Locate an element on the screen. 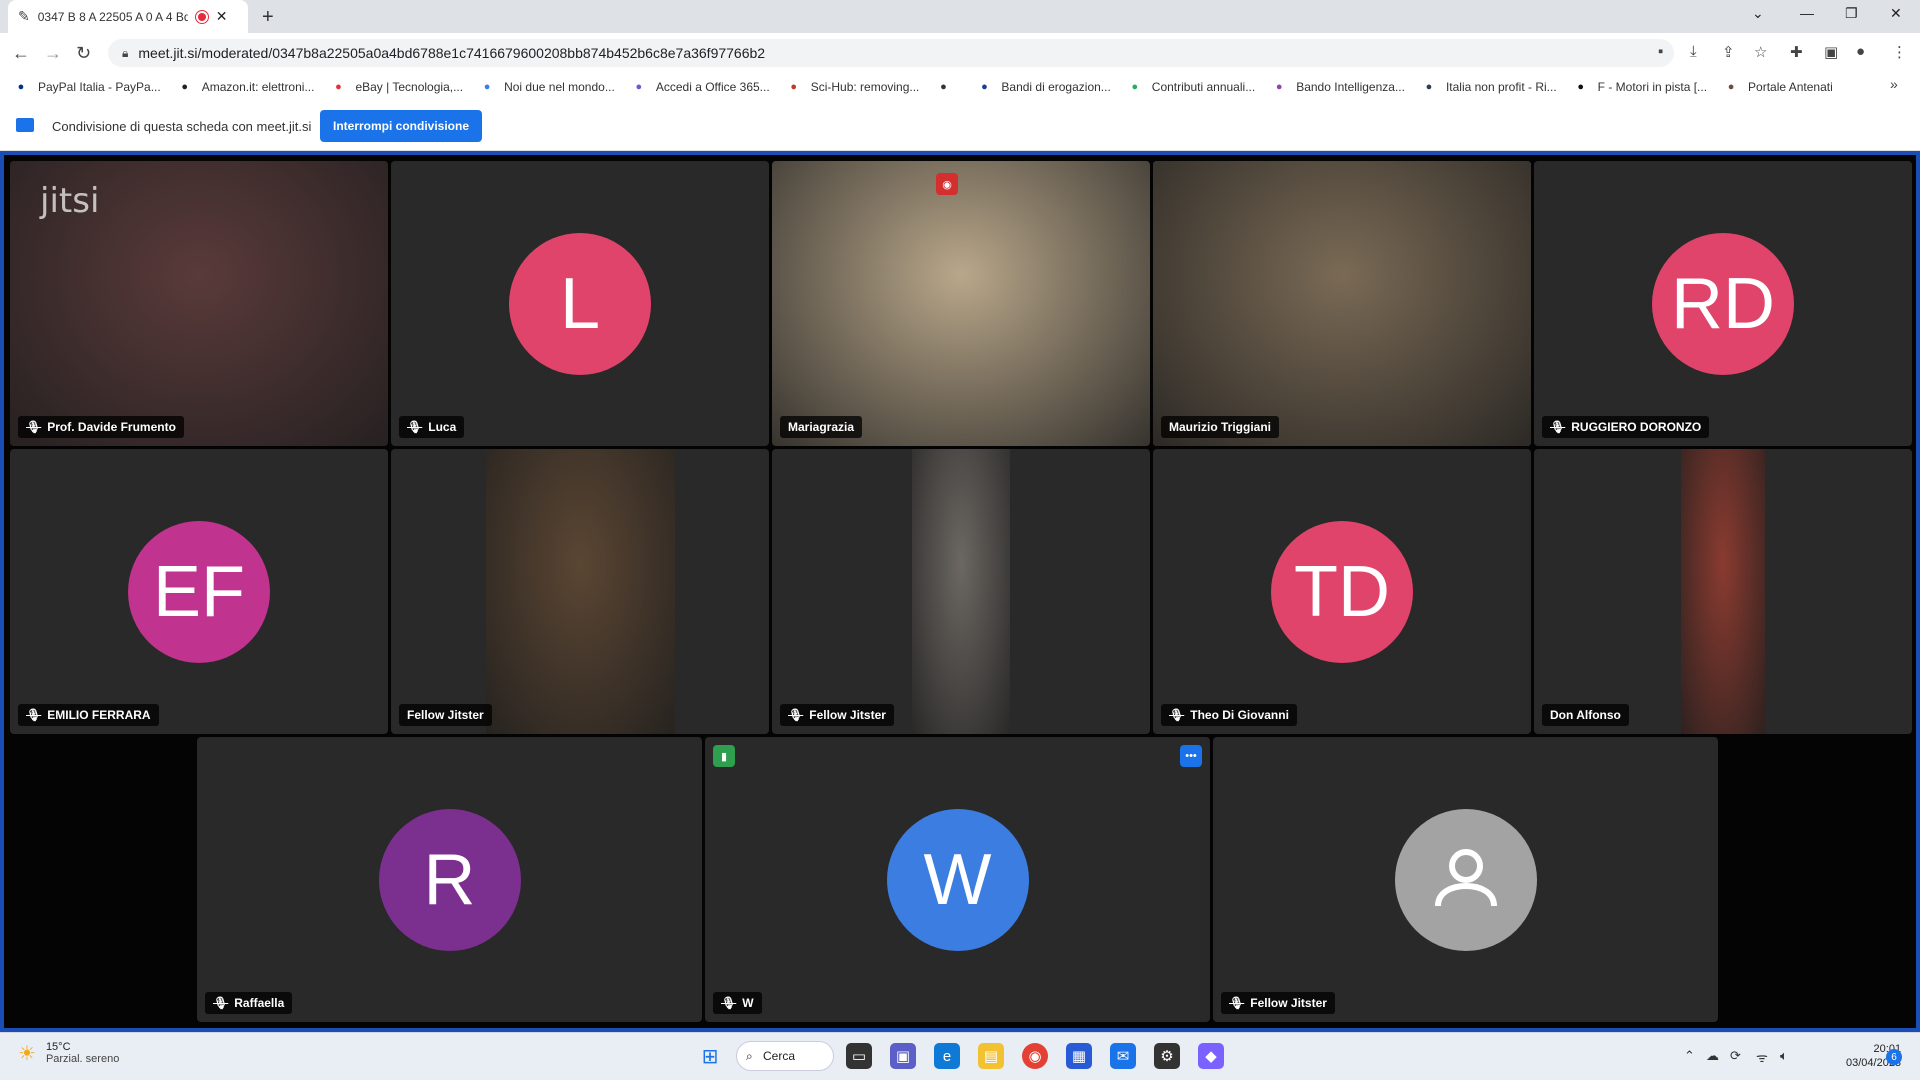  extensions-icon: ✚ is located at coordinates (1796, 52).